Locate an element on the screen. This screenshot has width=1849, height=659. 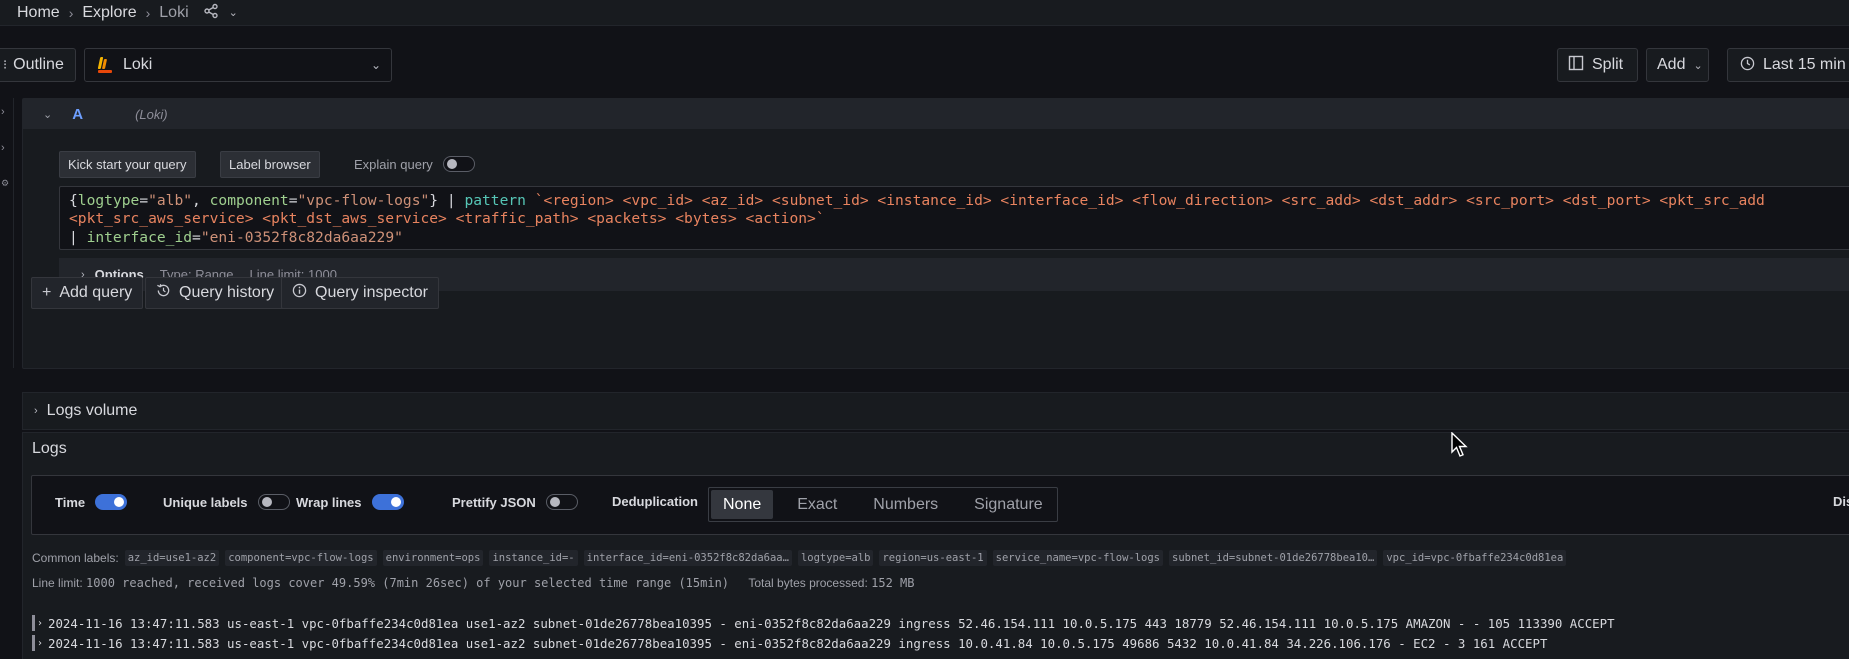
wrap-lines-switch is located at coordinates (387, 502).